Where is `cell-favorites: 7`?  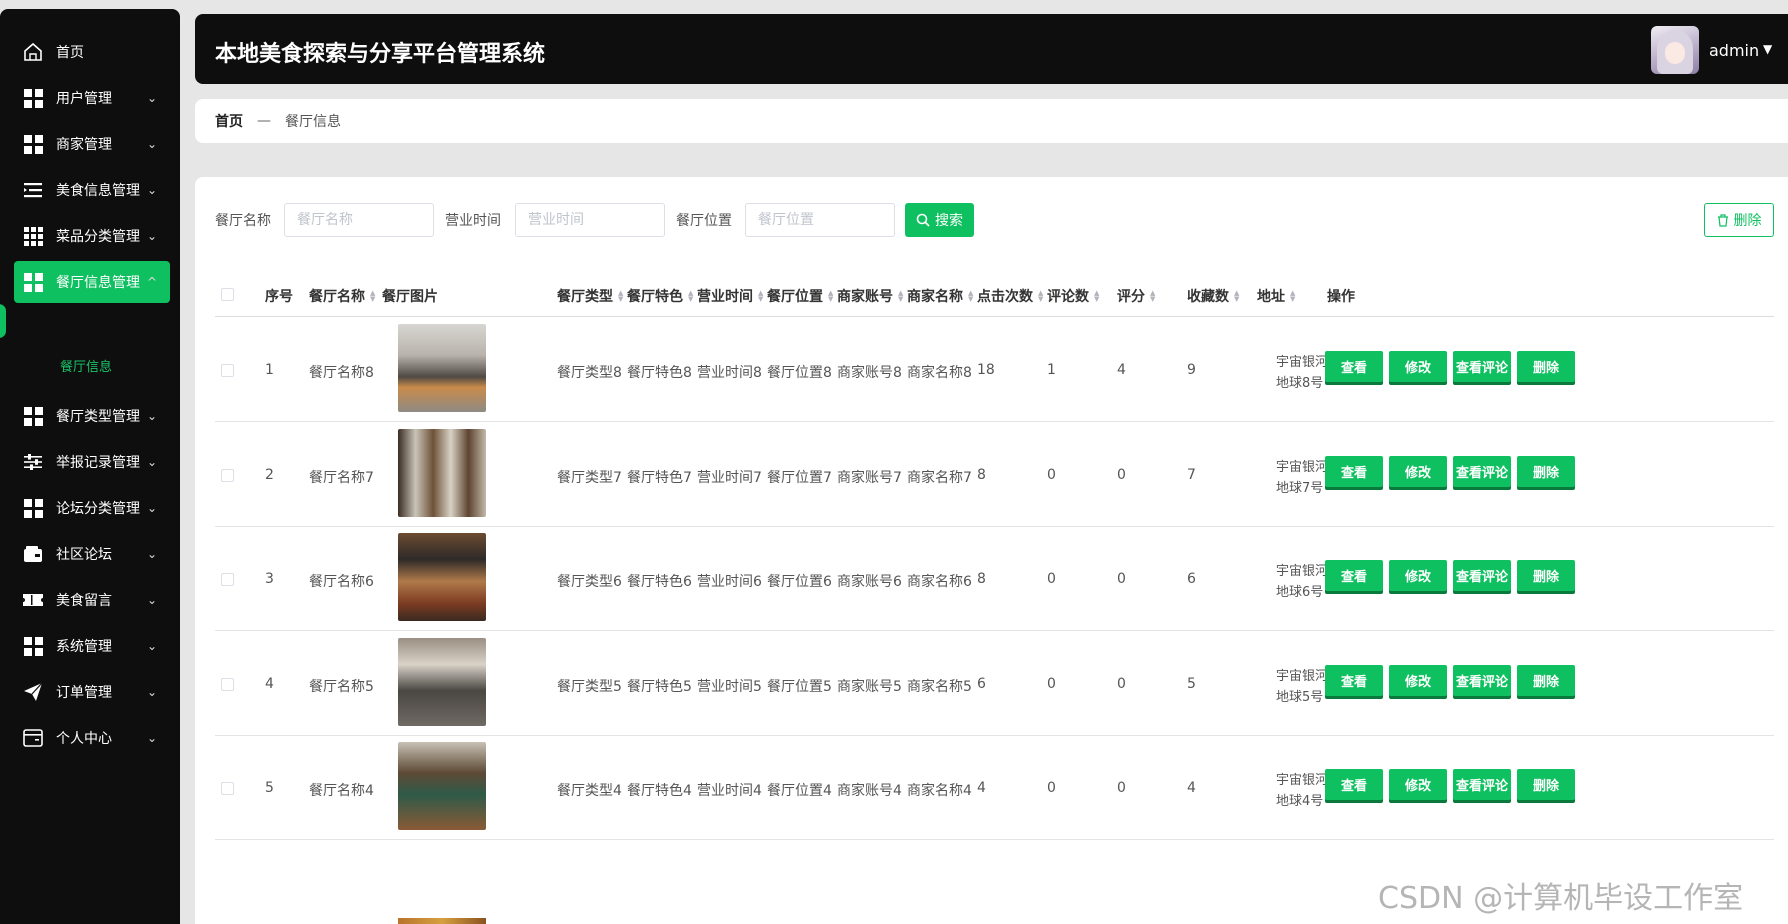
cell-favorites: 7 is located at coordinates (1191, 474).